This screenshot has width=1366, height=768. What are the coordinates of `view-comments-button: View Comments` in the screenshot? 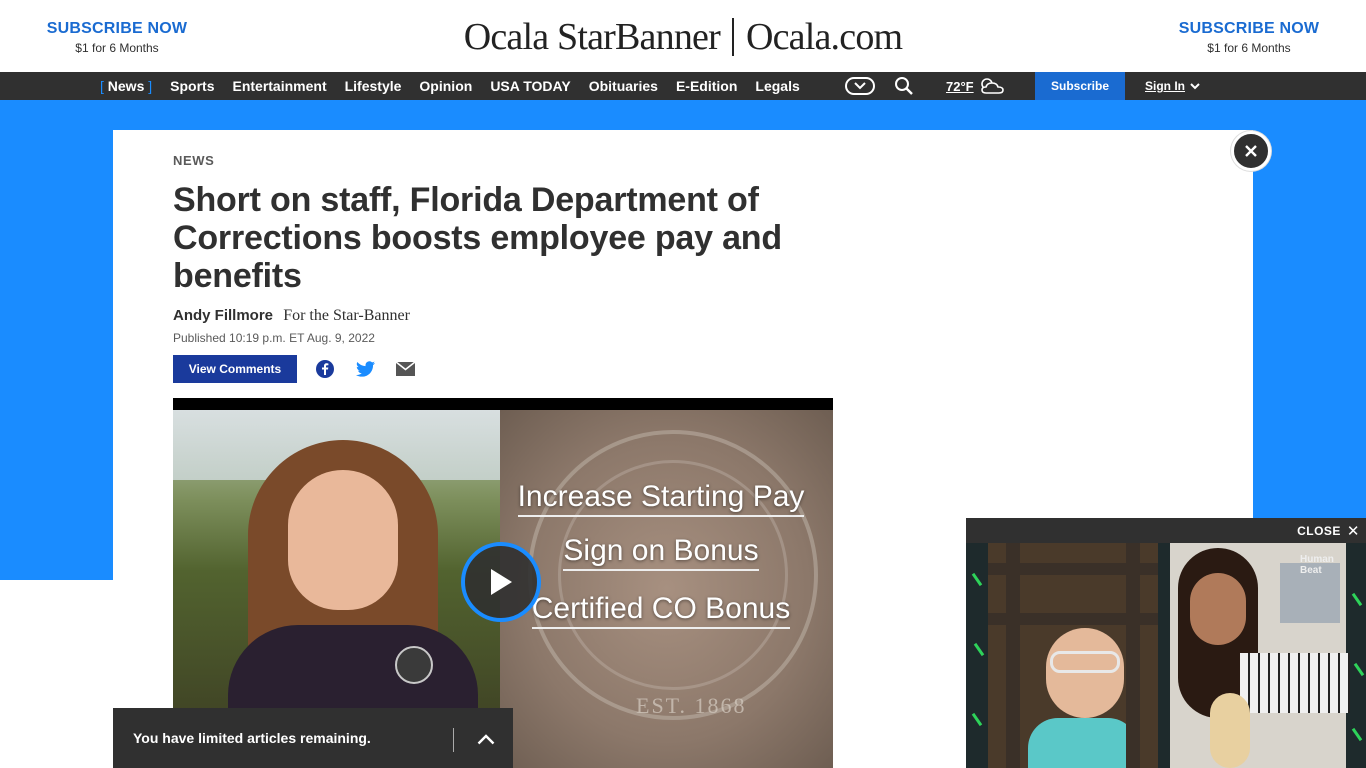 It's located at (235, 369).